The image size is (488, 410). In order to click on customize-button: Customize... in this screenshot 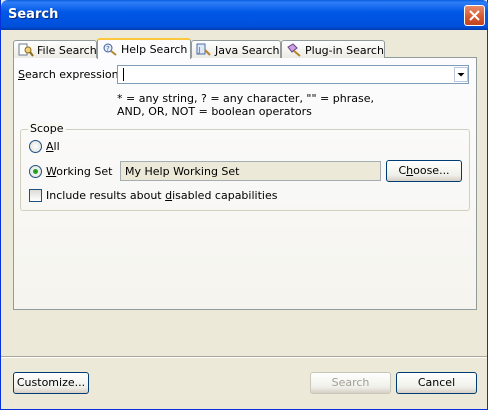, I will do `click(51, 383)`.